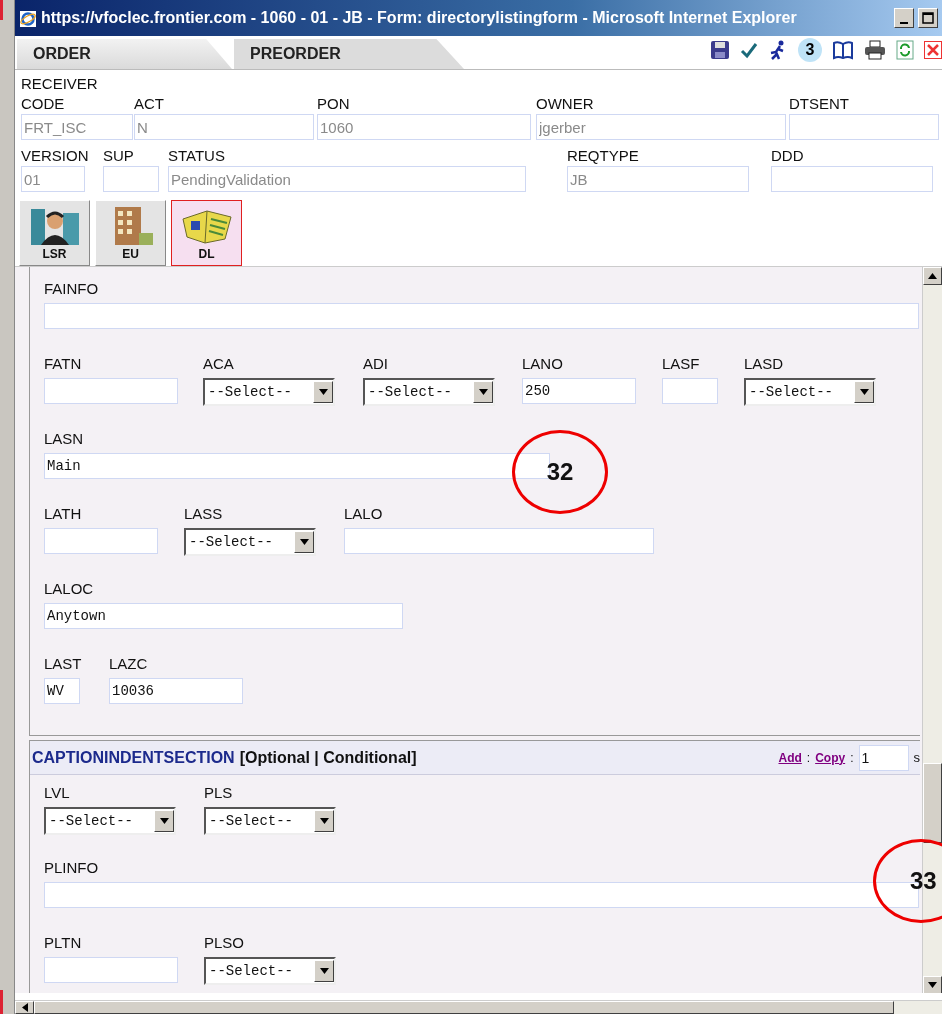  What do you see at coordinates (749, 50) in the screenshot?
I see `checkmark-icon` at bounding box center [749, 50].